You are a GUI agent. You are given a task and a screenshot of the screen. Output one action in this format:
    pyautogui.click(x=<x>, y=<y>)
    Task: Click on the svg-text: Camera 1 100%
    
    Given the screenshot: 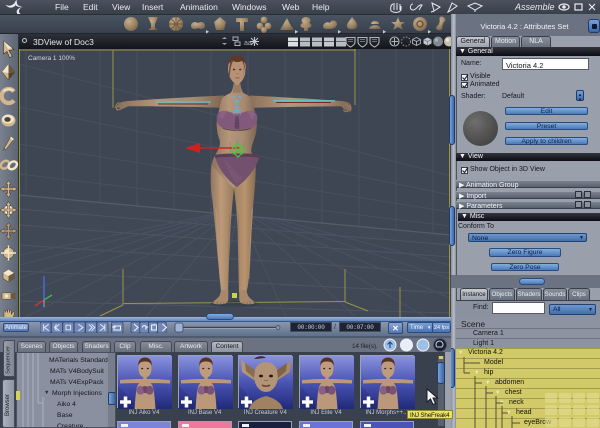 What is the action you would take?
    pyautogui.click(x=51, y=58)
    